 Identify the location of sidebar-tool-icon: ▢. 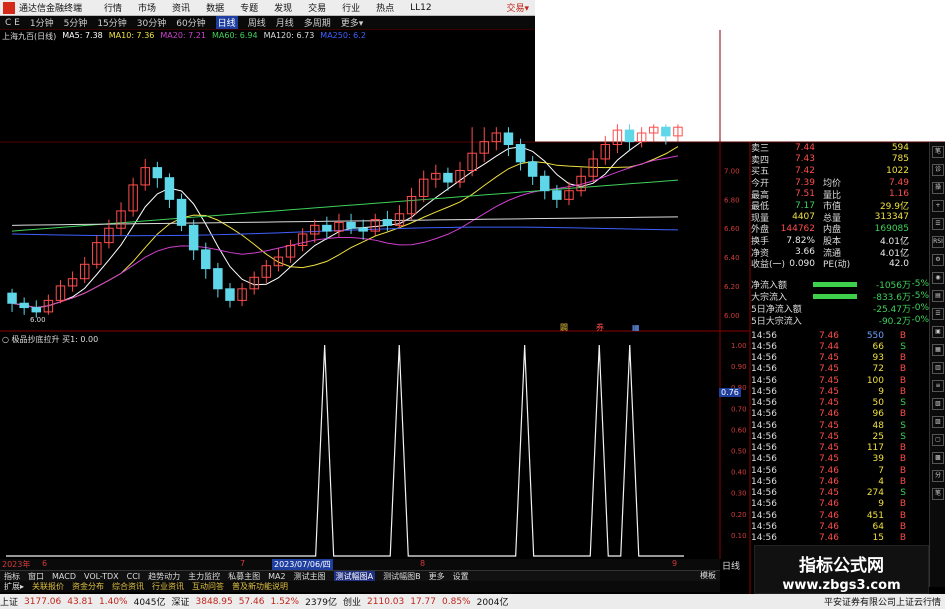
(938, 440).